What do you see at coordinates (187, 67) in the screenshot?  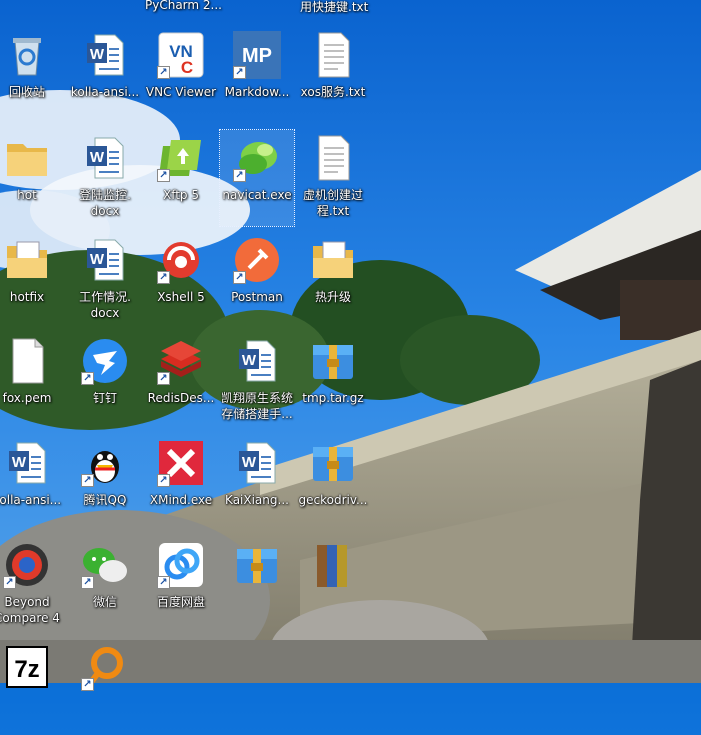 I see `svg-text: C` at bounding box center [187, 67].